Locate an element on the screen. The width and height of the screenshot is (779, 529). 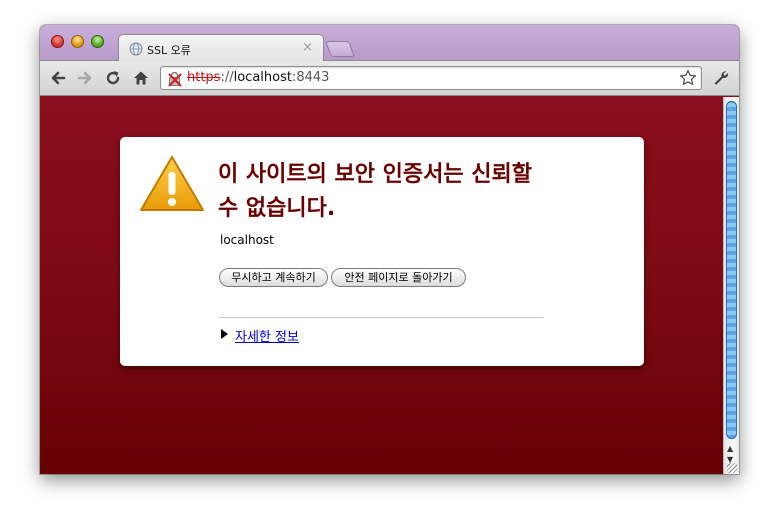
url-scheme: https is located at coordinates (204, 77).